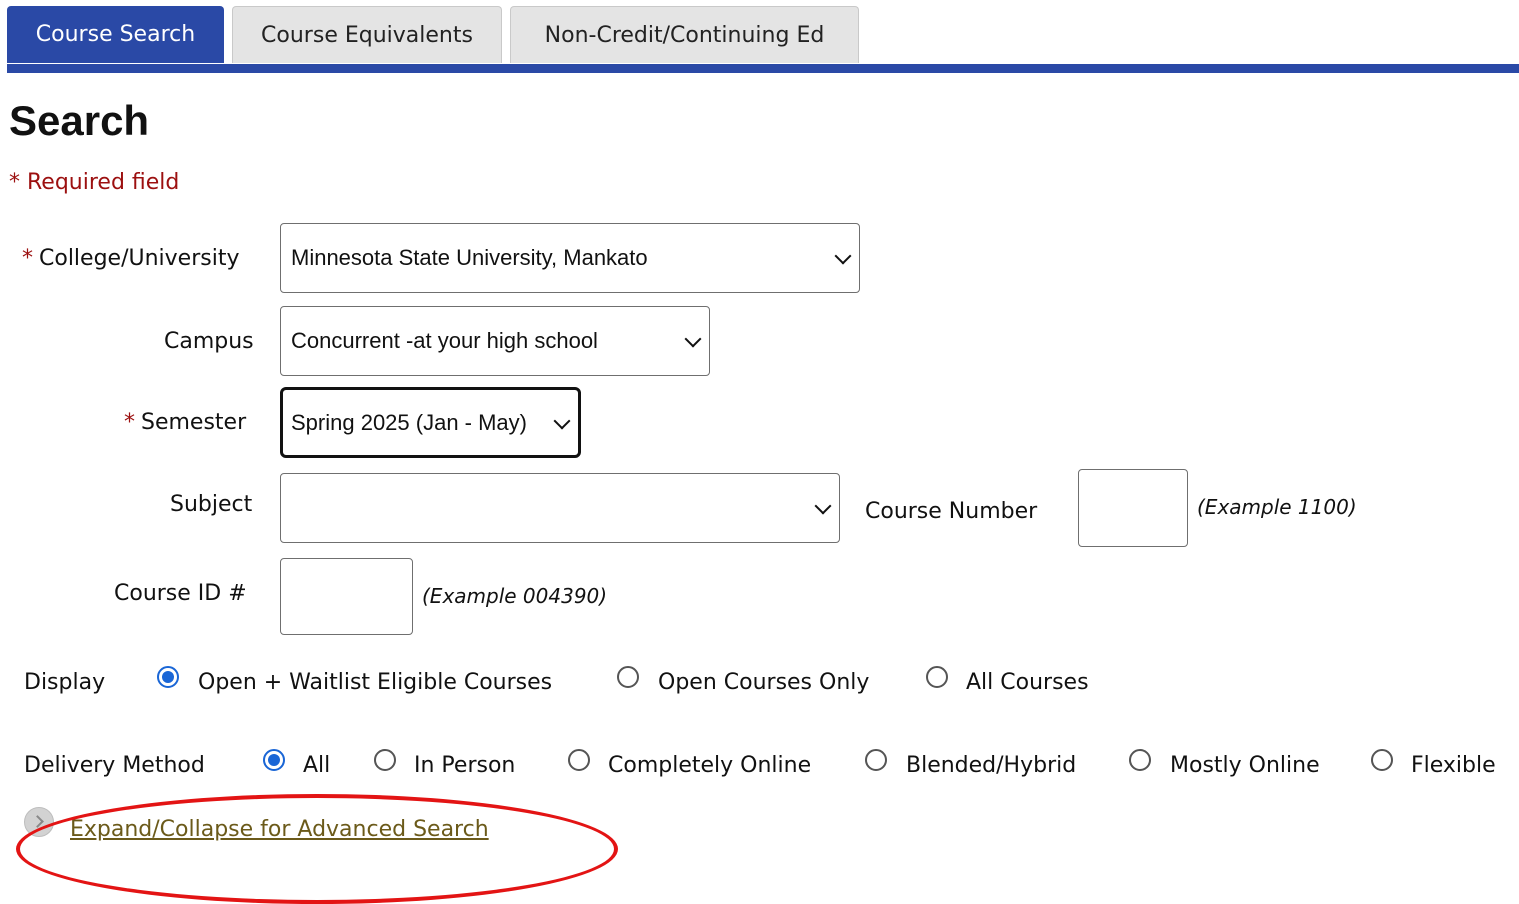 The height and width of the screenshot is (904, 1519). What do you see at coordinates (115, 34) in the screenshot?
I see `tab-course-search: Course Search` at bounding box center [115, 34].